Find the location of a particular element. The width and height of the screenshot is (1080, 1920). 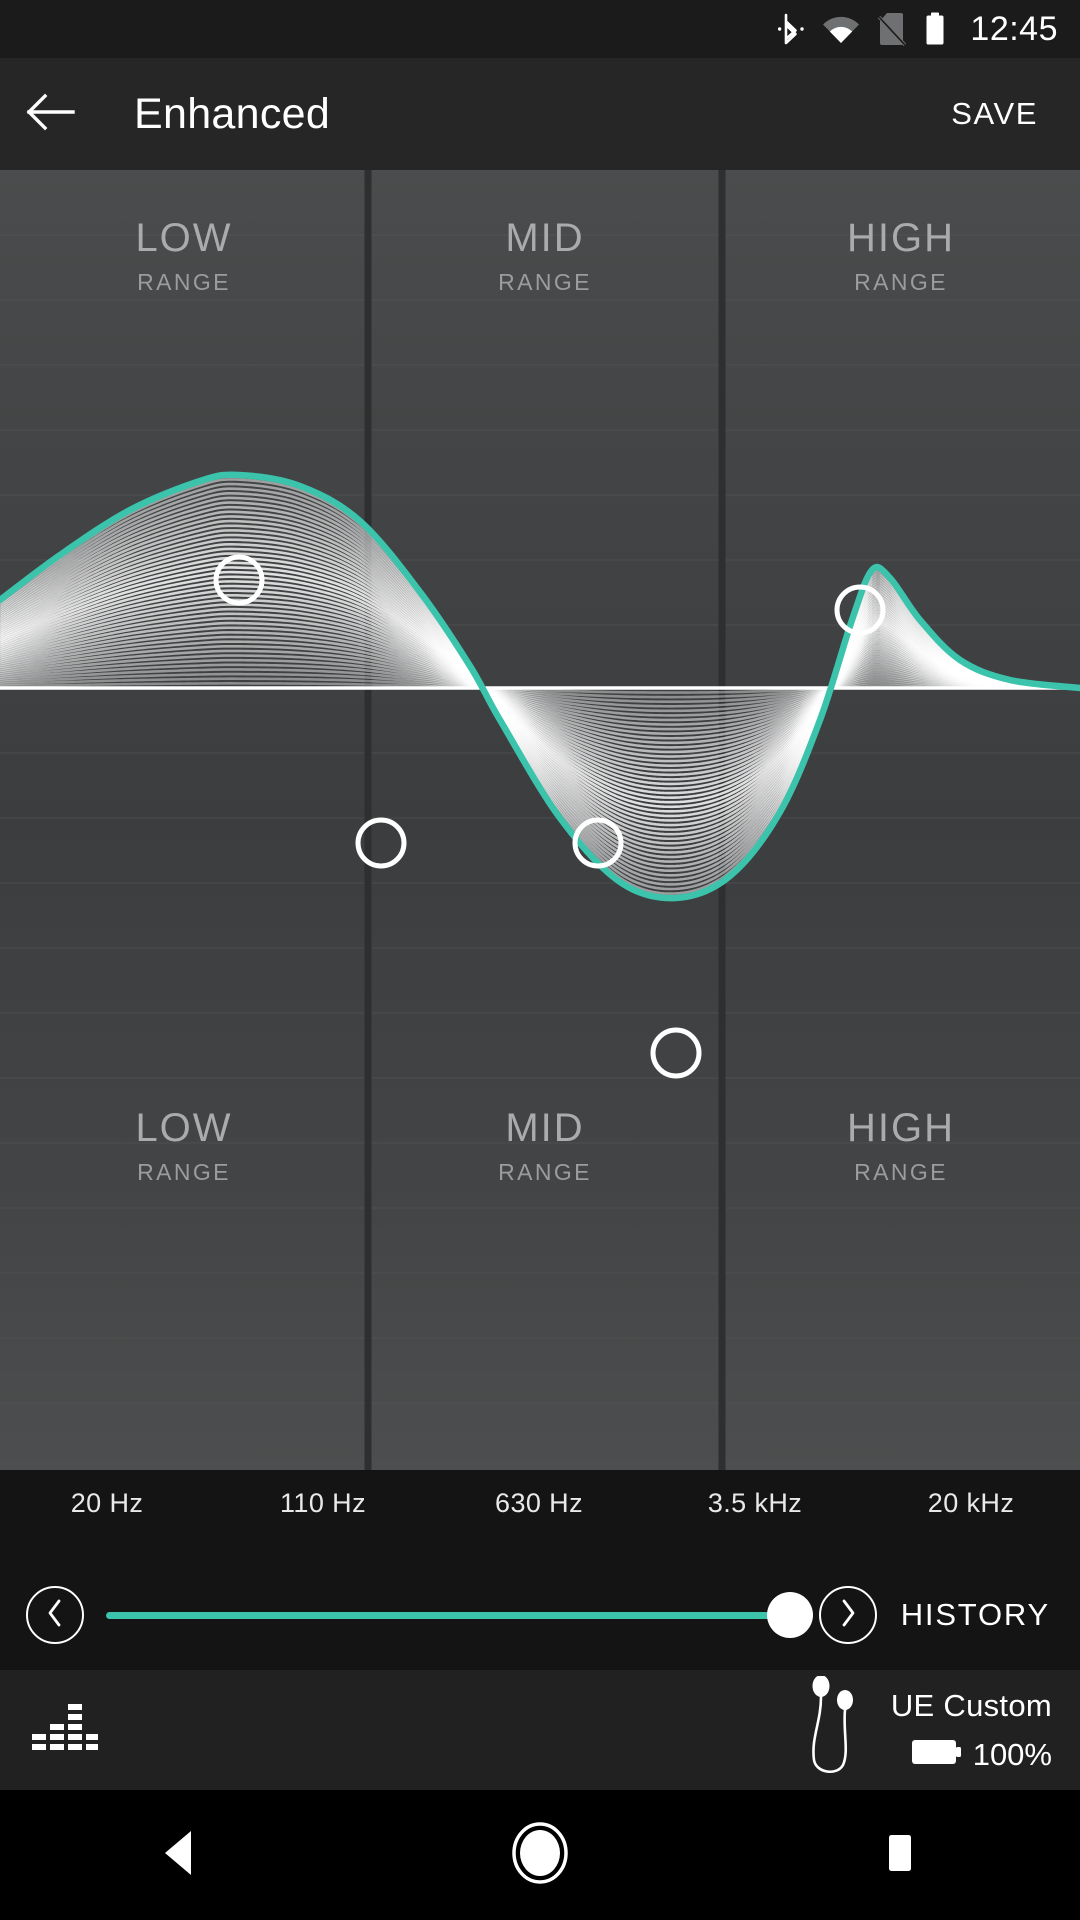

chevron-right-icon is located at coordinates (848, 1615).